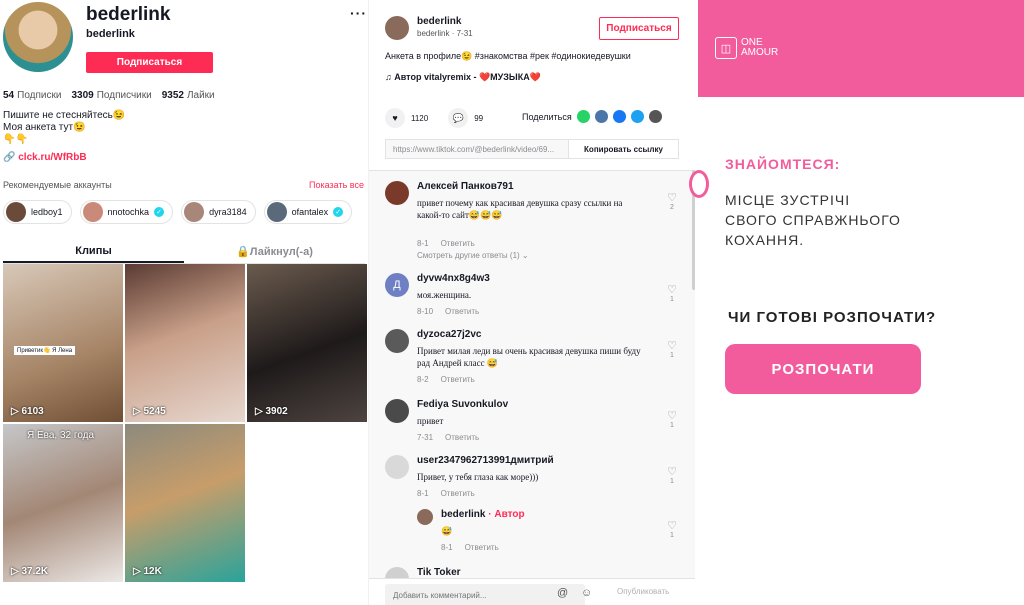 This screenshot has width=1024, height=605. Describe the element at coordinates (126, 212) in the screenshot. I see `recommended-account: nnotochka ✓` at that location.